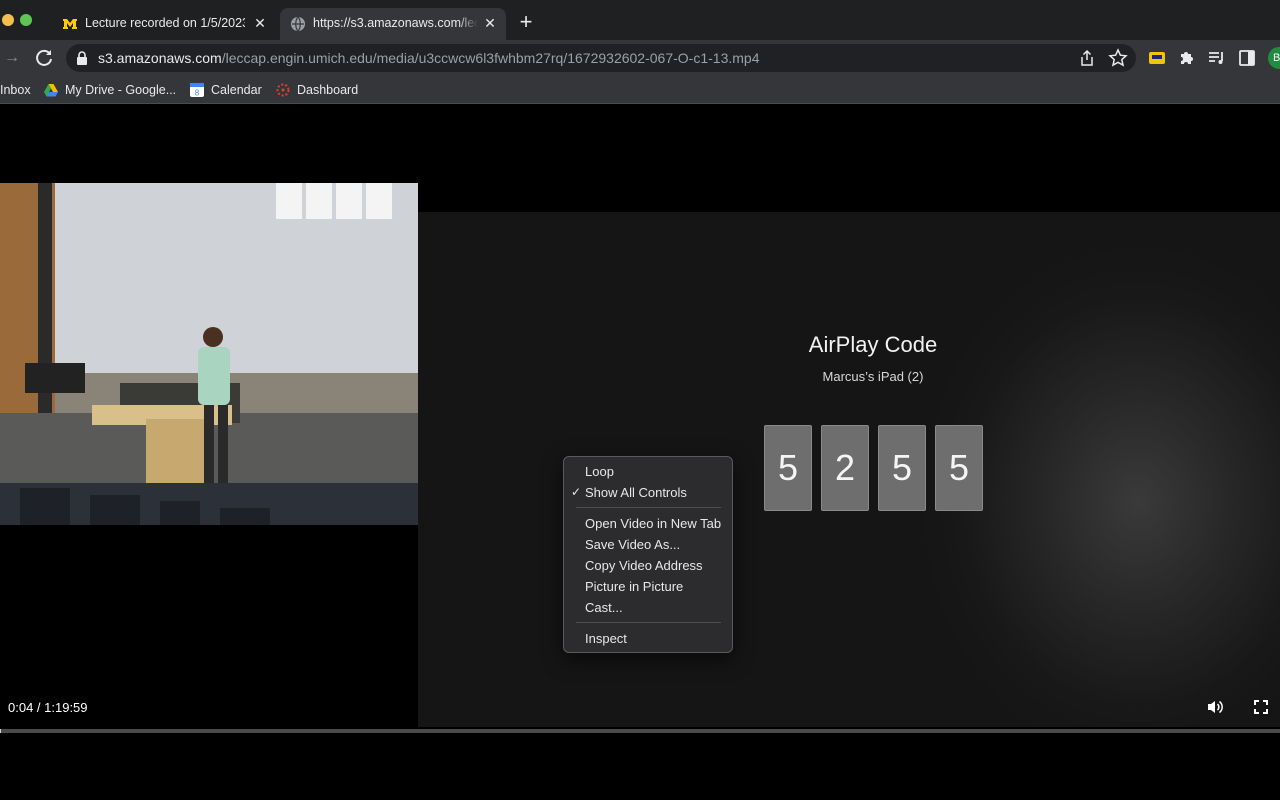 This screenshot has height=800, width=1280. What do you see at coordinates (1261, 707) in the screenshot?
I see `fullscreen-icon` at bounding box center [1261, 707].